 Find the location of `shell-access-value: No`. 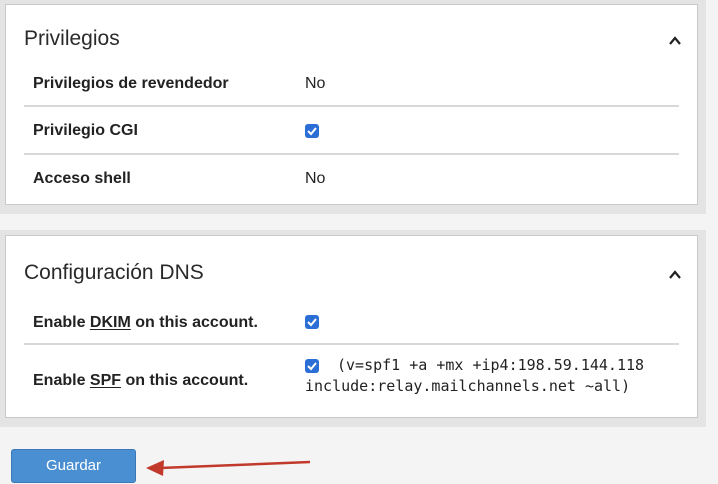

shell-access-value: No is located at coordinates (315, 178).